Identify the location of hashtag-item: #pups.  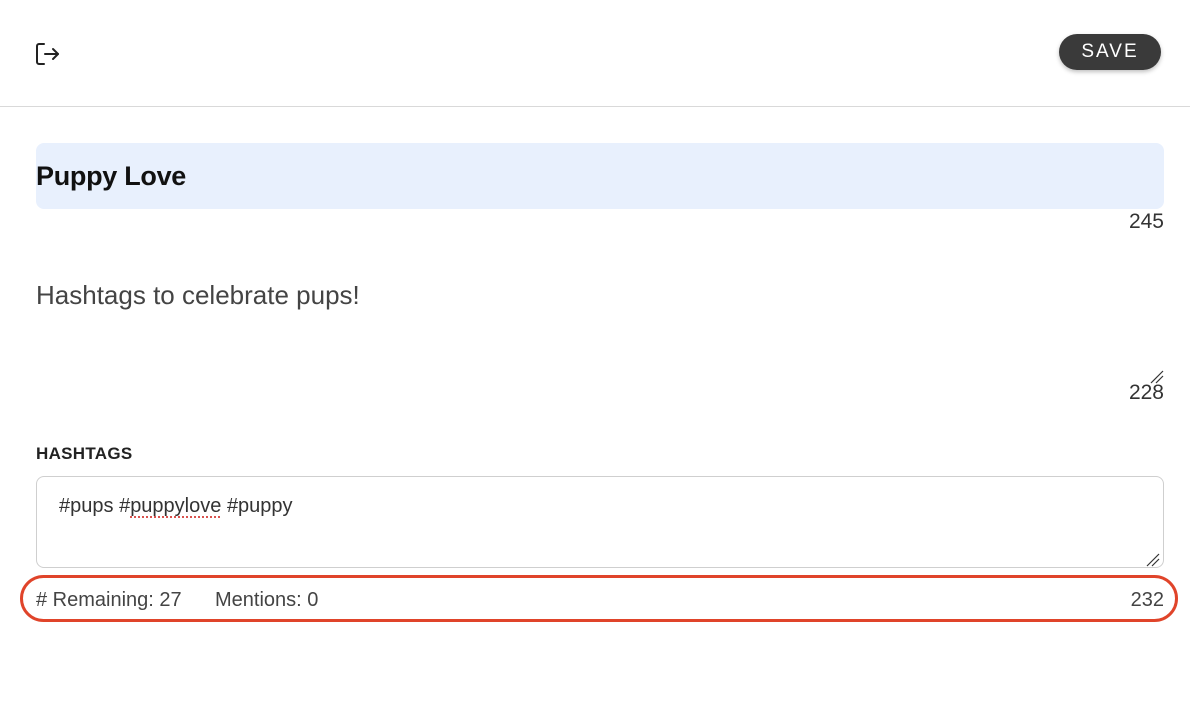
(86, 506).